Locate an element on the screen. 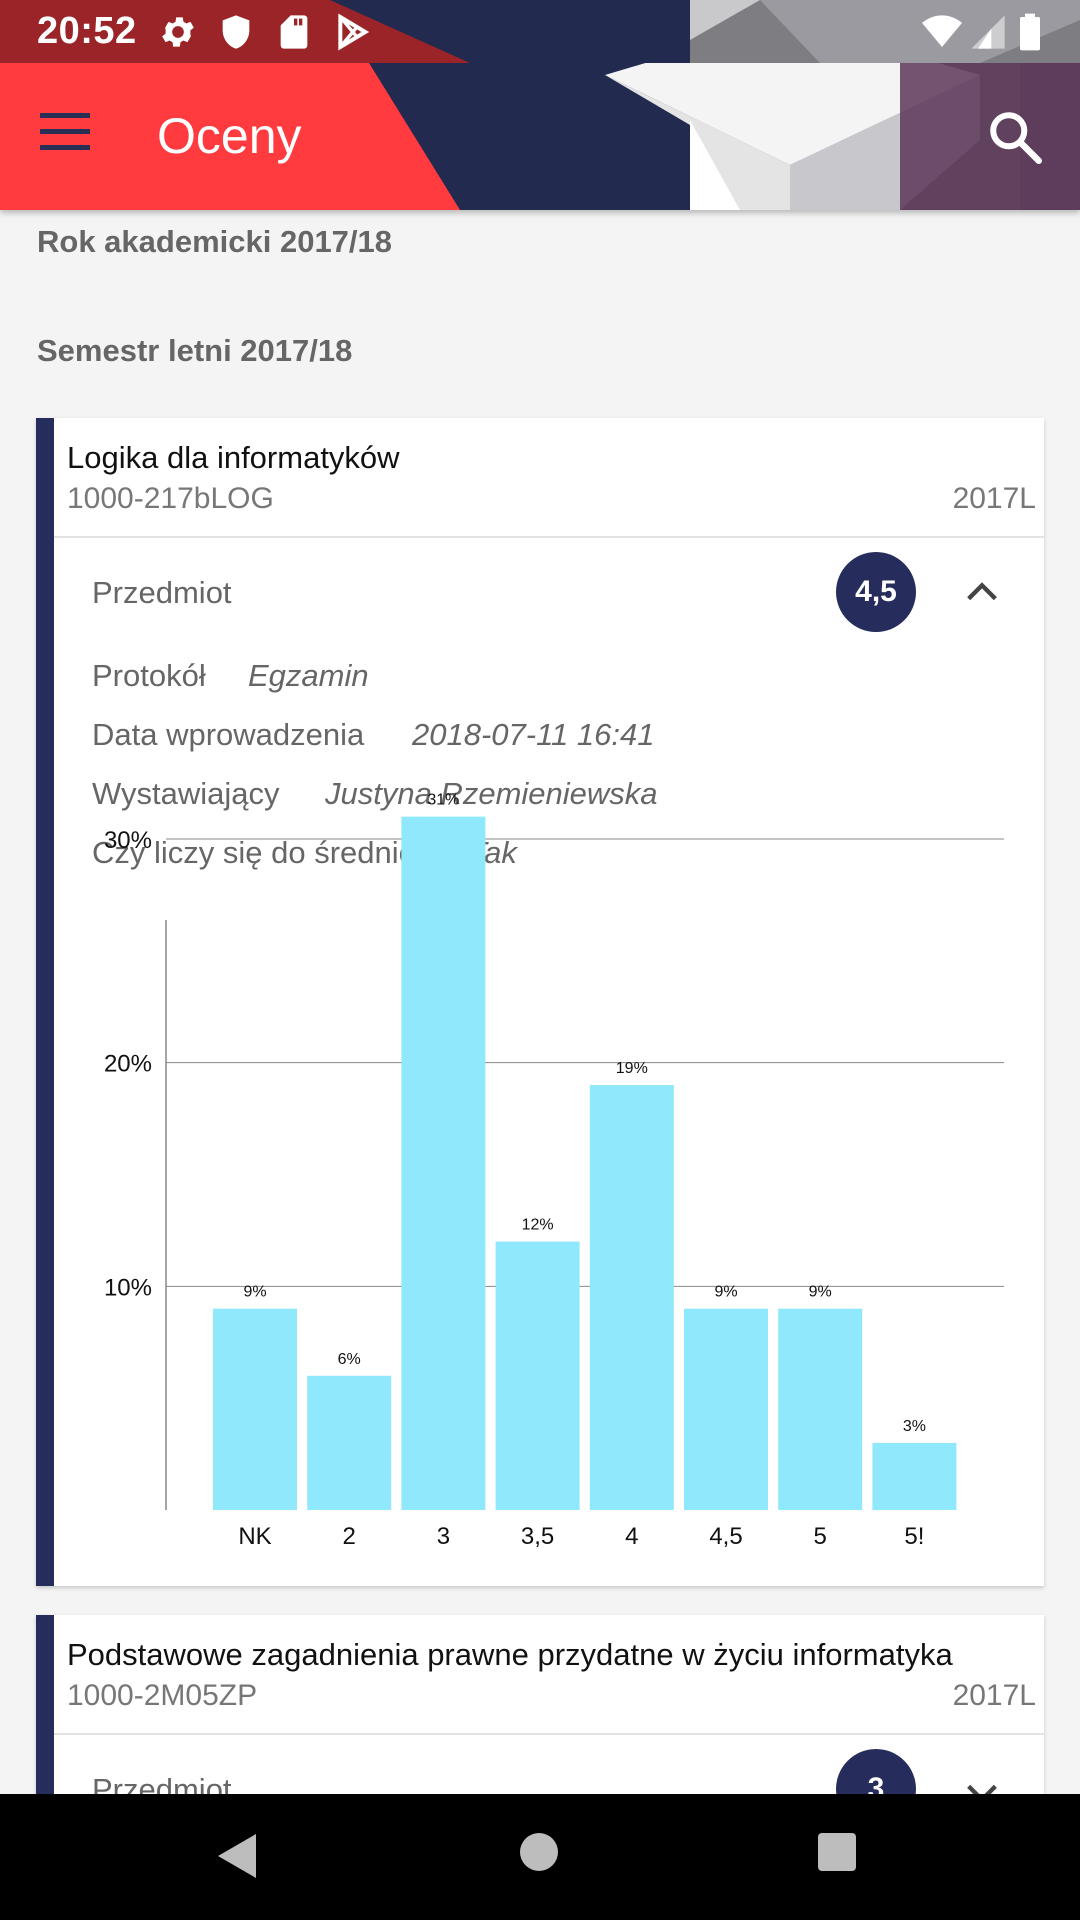 The image size is (1080, 1920). shield-icon is located at coordinates (236, 32).